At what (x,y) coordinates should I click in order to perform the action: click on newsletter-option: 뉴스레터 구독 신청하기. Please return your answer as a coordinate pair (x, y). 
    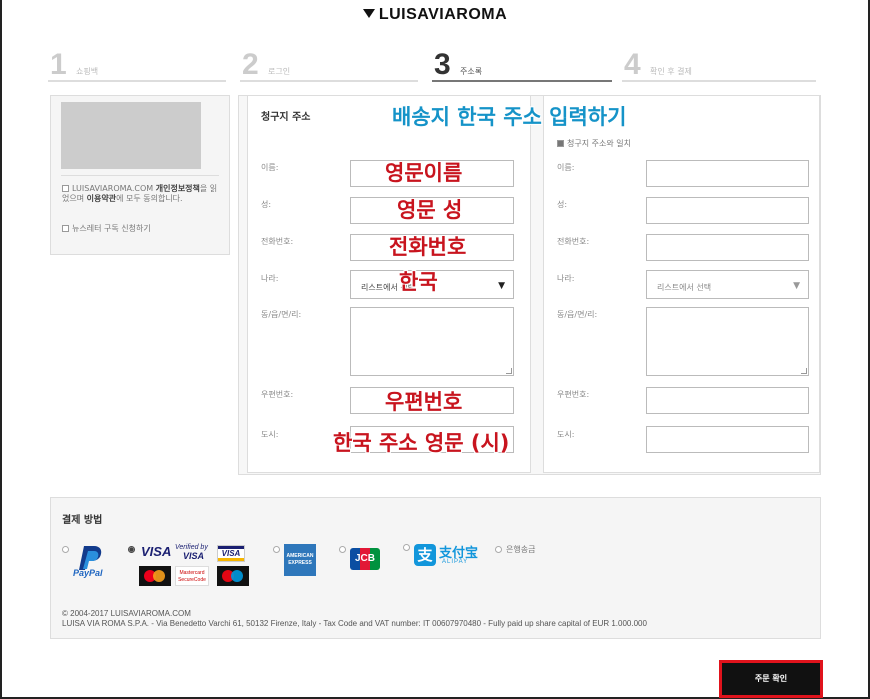
    Looking at the image, I should click on (106, 229).